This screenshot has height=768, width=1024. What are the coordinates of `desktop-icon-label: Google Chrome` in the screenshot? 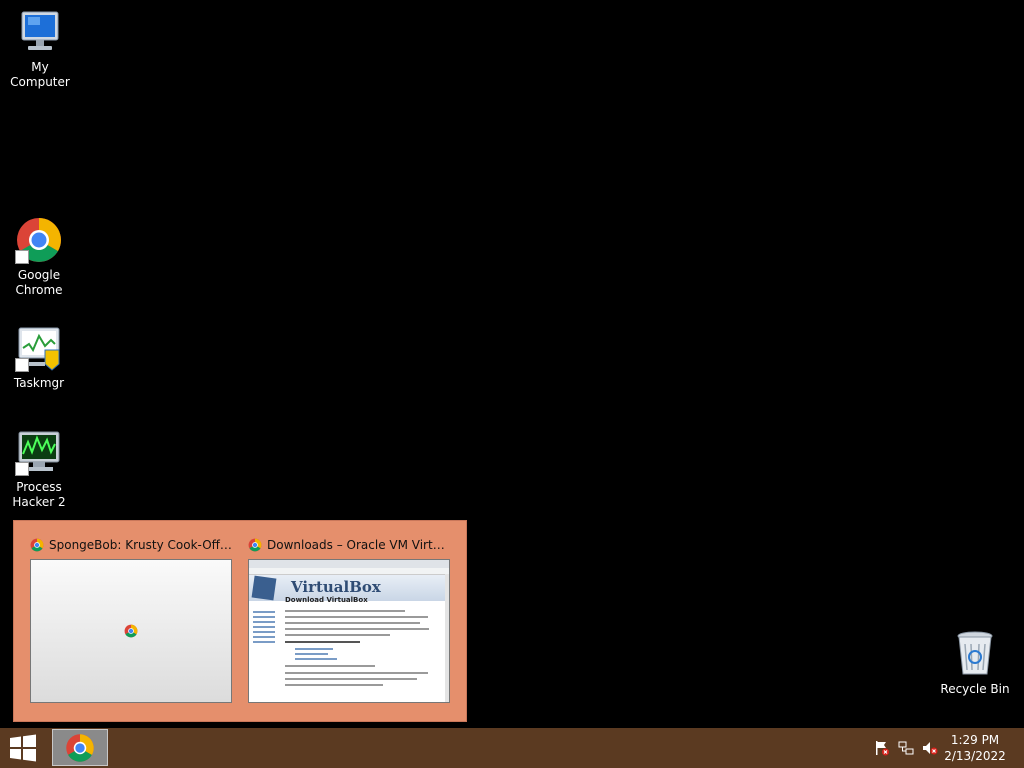 It's located at (39, 282).